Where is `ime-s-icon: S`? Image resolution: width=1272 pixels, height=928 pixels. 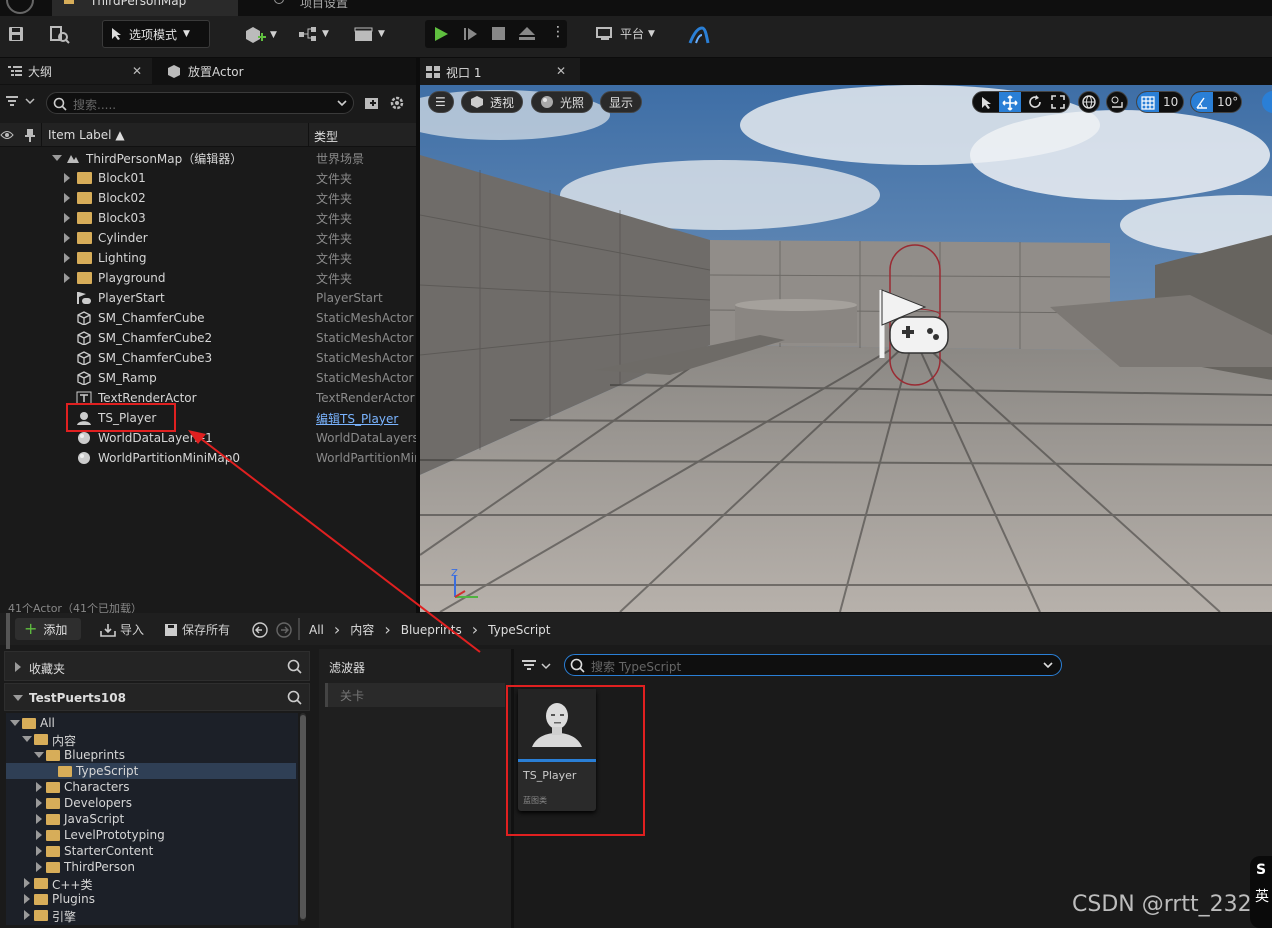 ime-s-icon: S is located at coordinates (1261, 870).